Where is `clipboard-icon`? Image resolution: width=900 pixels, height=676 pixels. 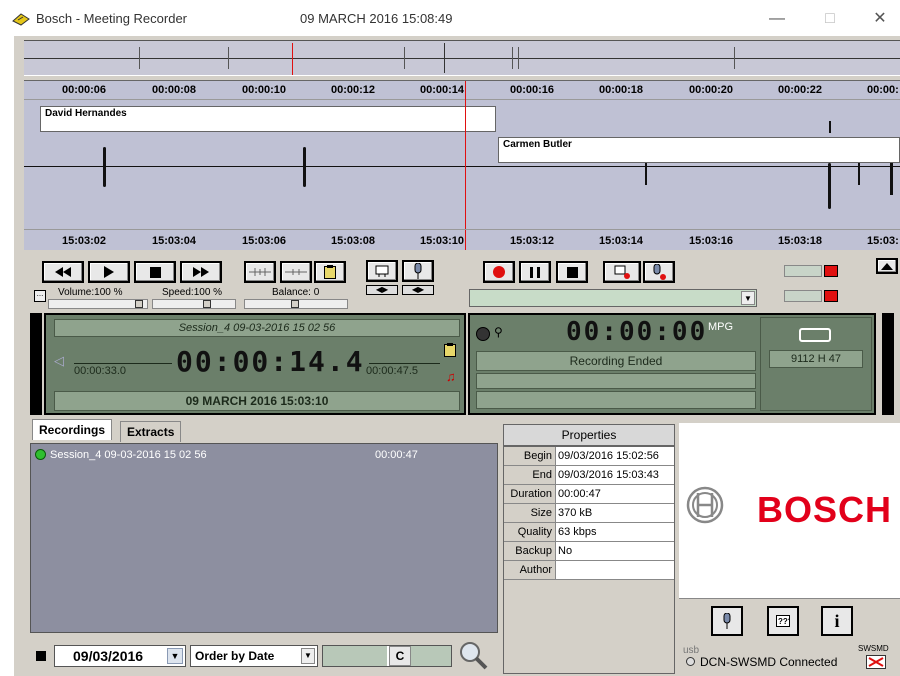 clipboard-icon is located at coordinates (330, 272).